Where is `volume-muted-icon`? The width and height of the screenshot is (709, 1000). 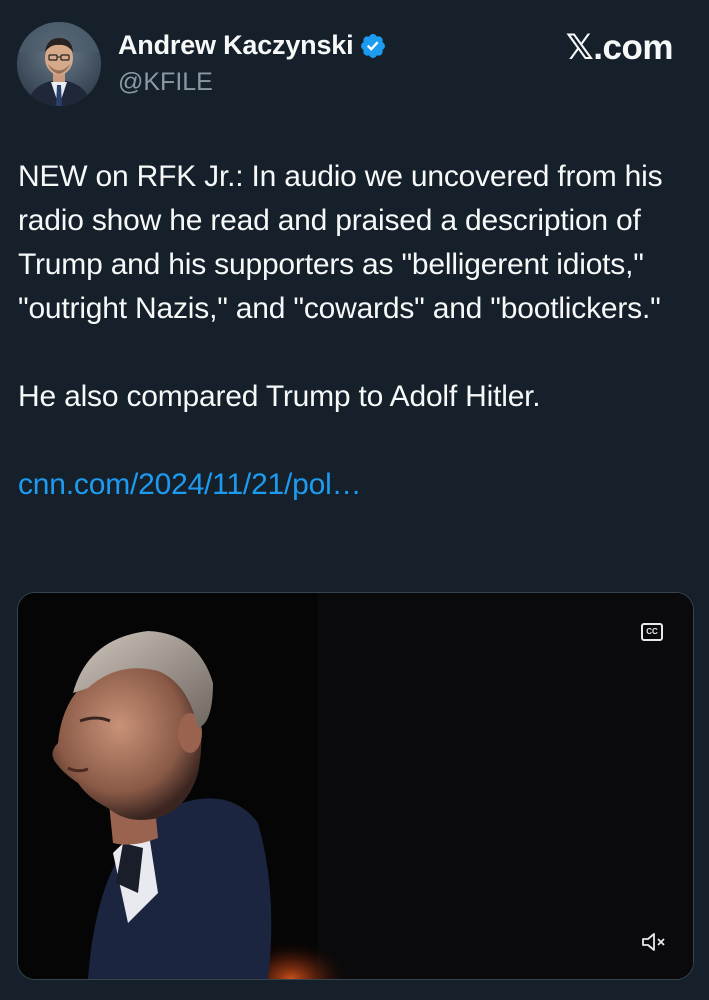
volume-muted-icon is located at coordinates (654, 942).